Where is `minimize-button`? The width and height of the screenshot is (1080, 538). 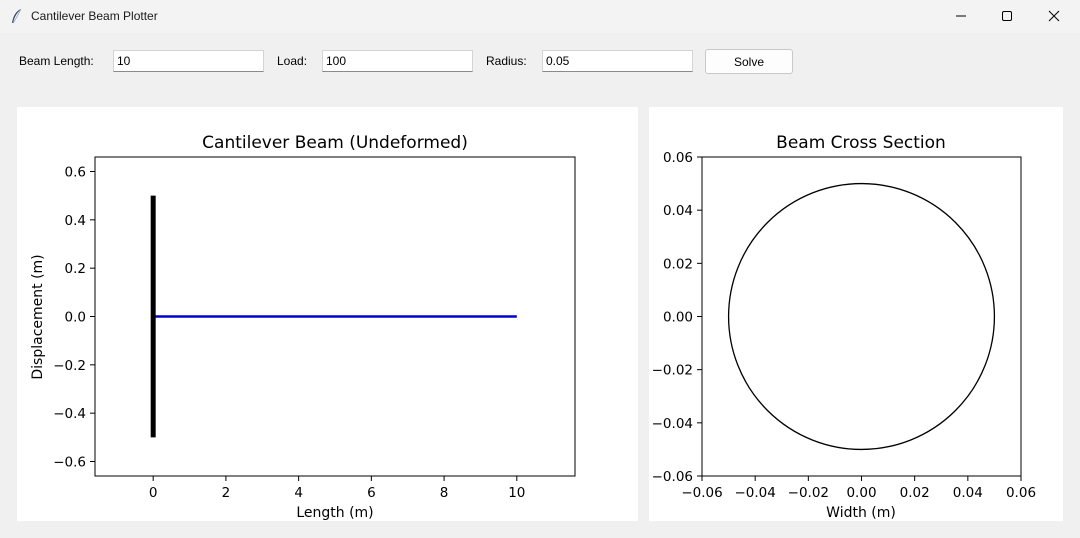 minimize-button is located at coordinates (961, 16).